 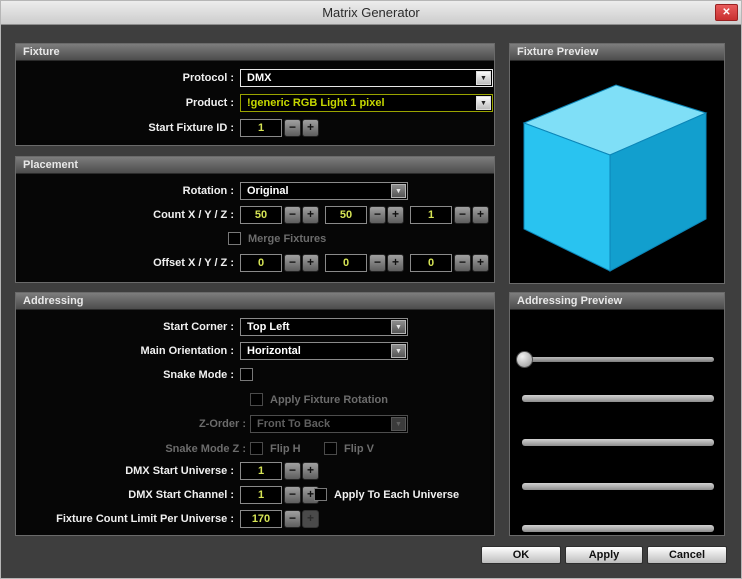 I want to click on apply-fixture-rotation-label: Apply Fixture Rotation, so click(x=329, y=400).